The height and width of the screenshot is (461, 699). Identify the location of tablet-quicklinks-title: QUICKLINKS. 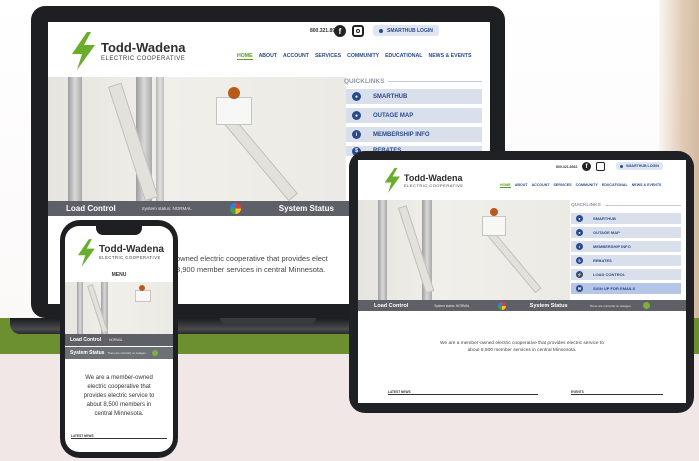
(626, 205).